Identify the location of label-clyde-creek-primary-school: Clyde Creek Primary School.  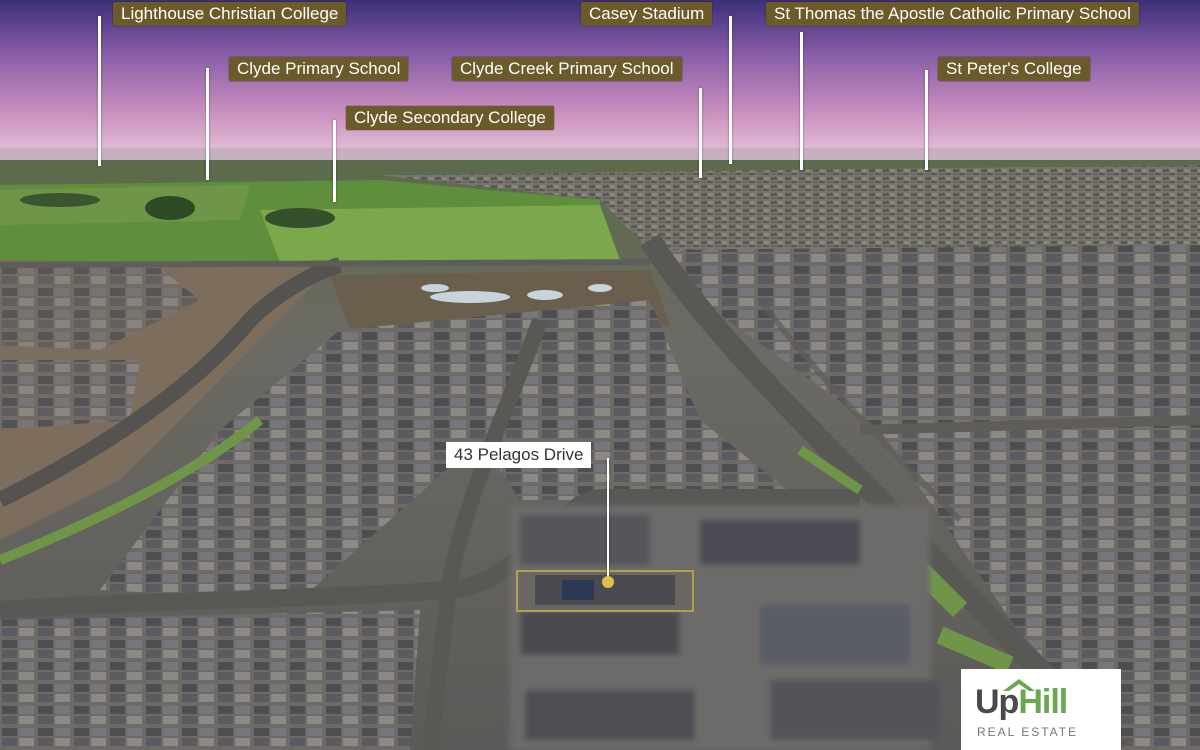
(567, 69).